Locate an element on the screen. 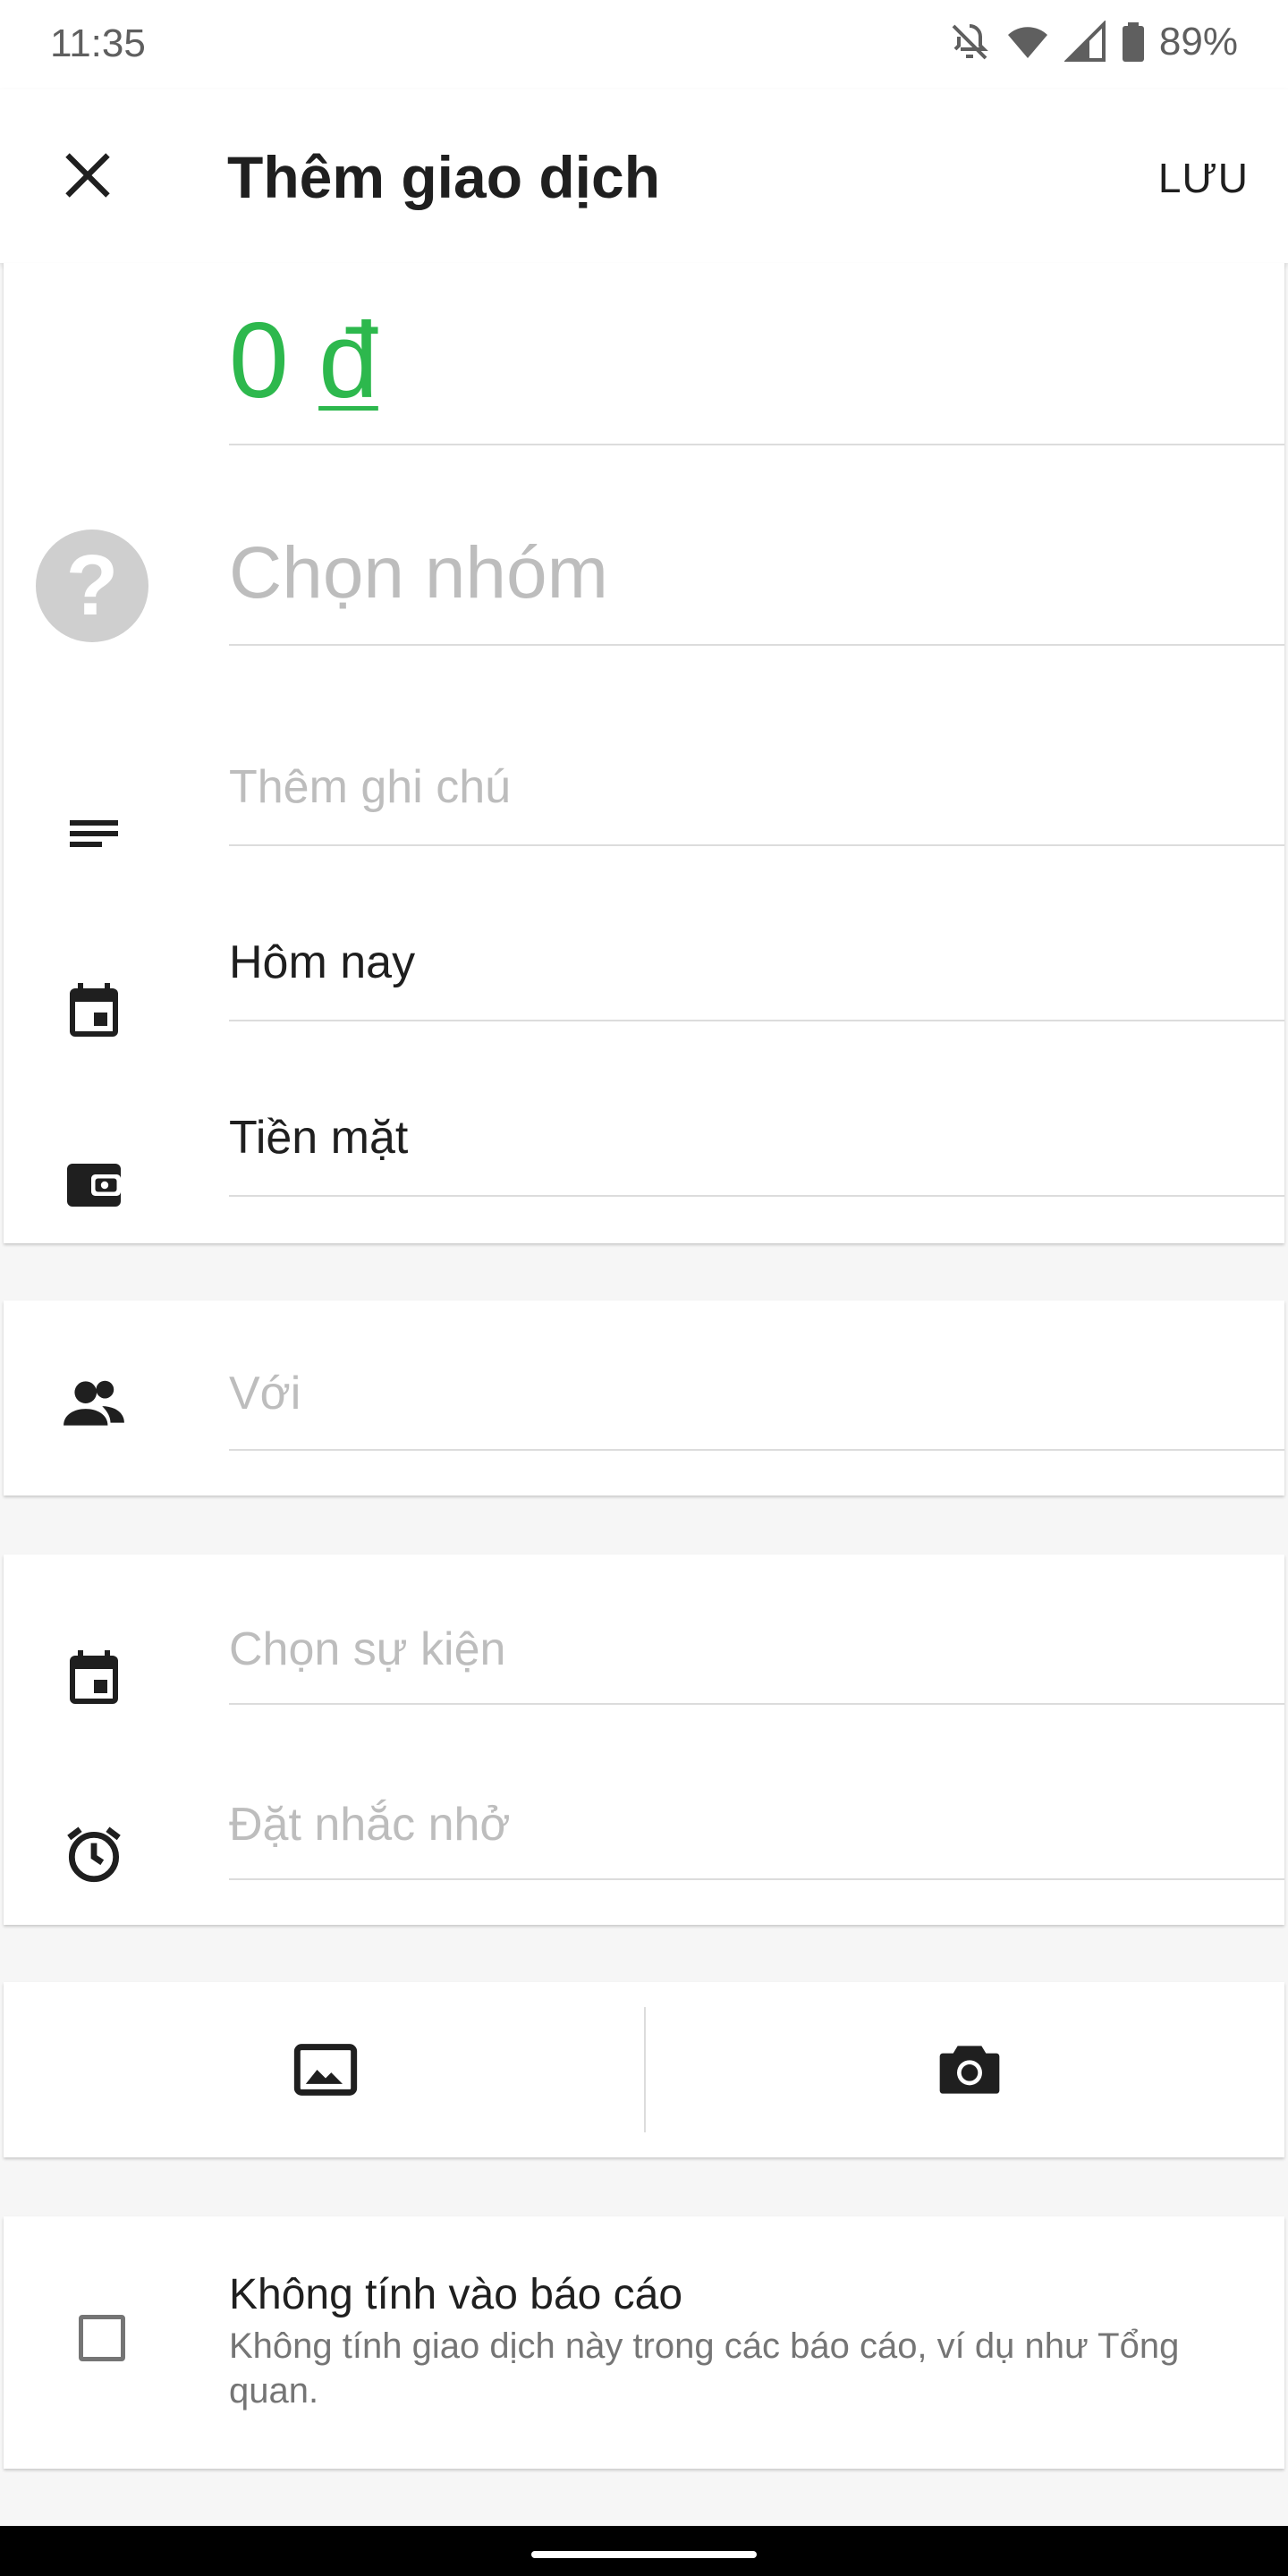  app-bar: Thêm giao dịch LƯU is located at coordinates (644, 176).